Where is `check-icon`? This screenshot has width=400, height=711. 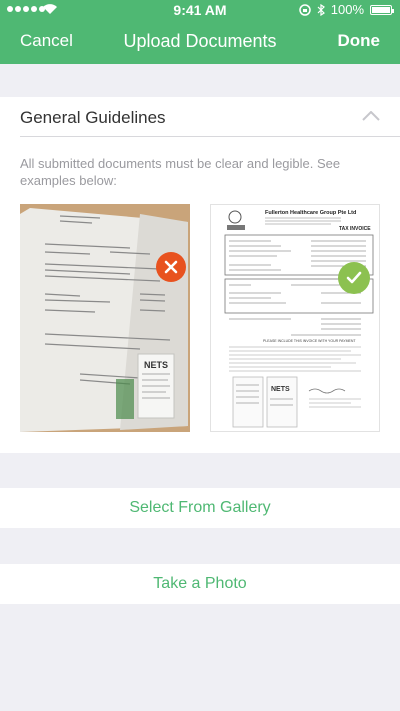 check-icon is located at coordinates (354, 277).